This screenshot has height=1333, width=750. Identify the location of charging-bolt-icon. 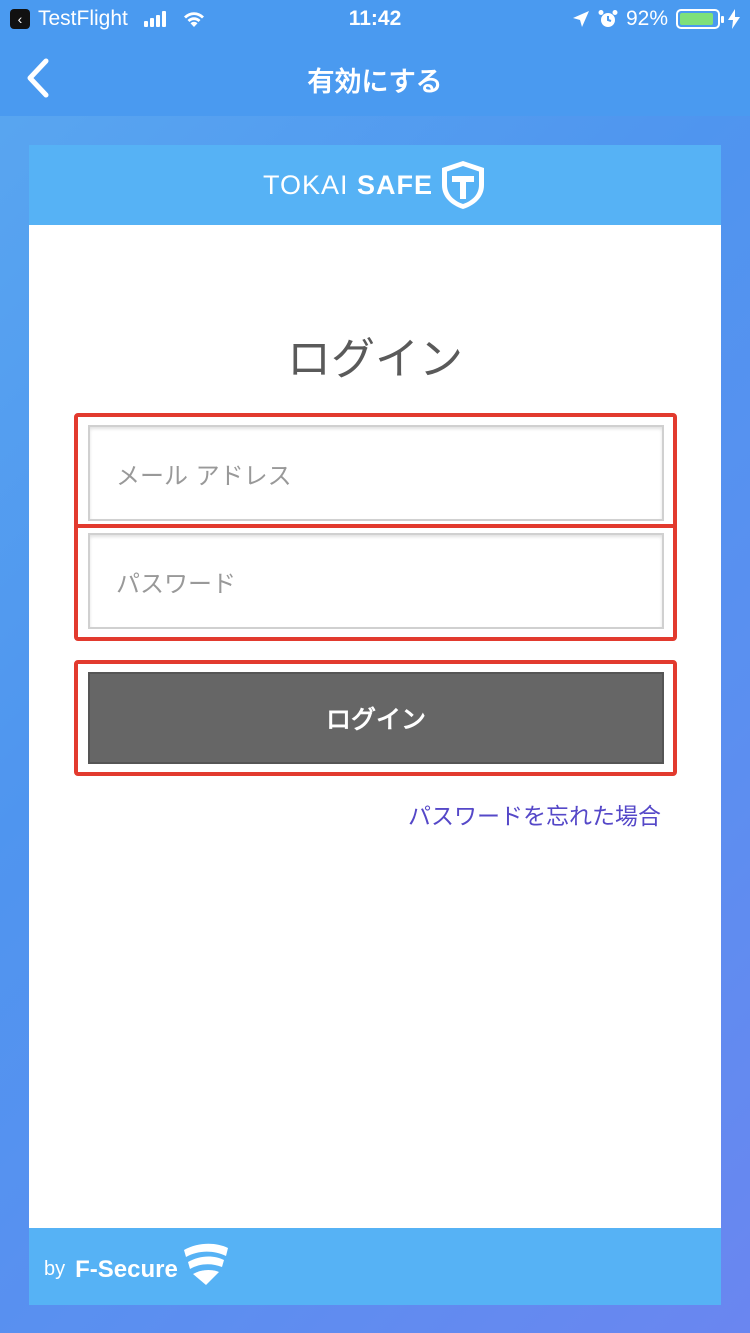
(734, 19).